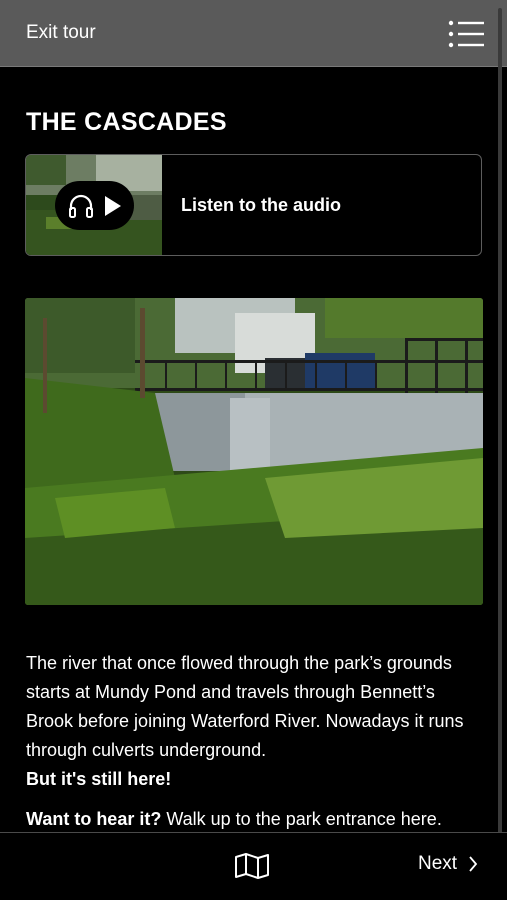 The height and width of the screenshot is (900, 507). Describe the element at coordinates (126, 122) in the screenshot. I see `stop-title: THE CASCADES` at that location.